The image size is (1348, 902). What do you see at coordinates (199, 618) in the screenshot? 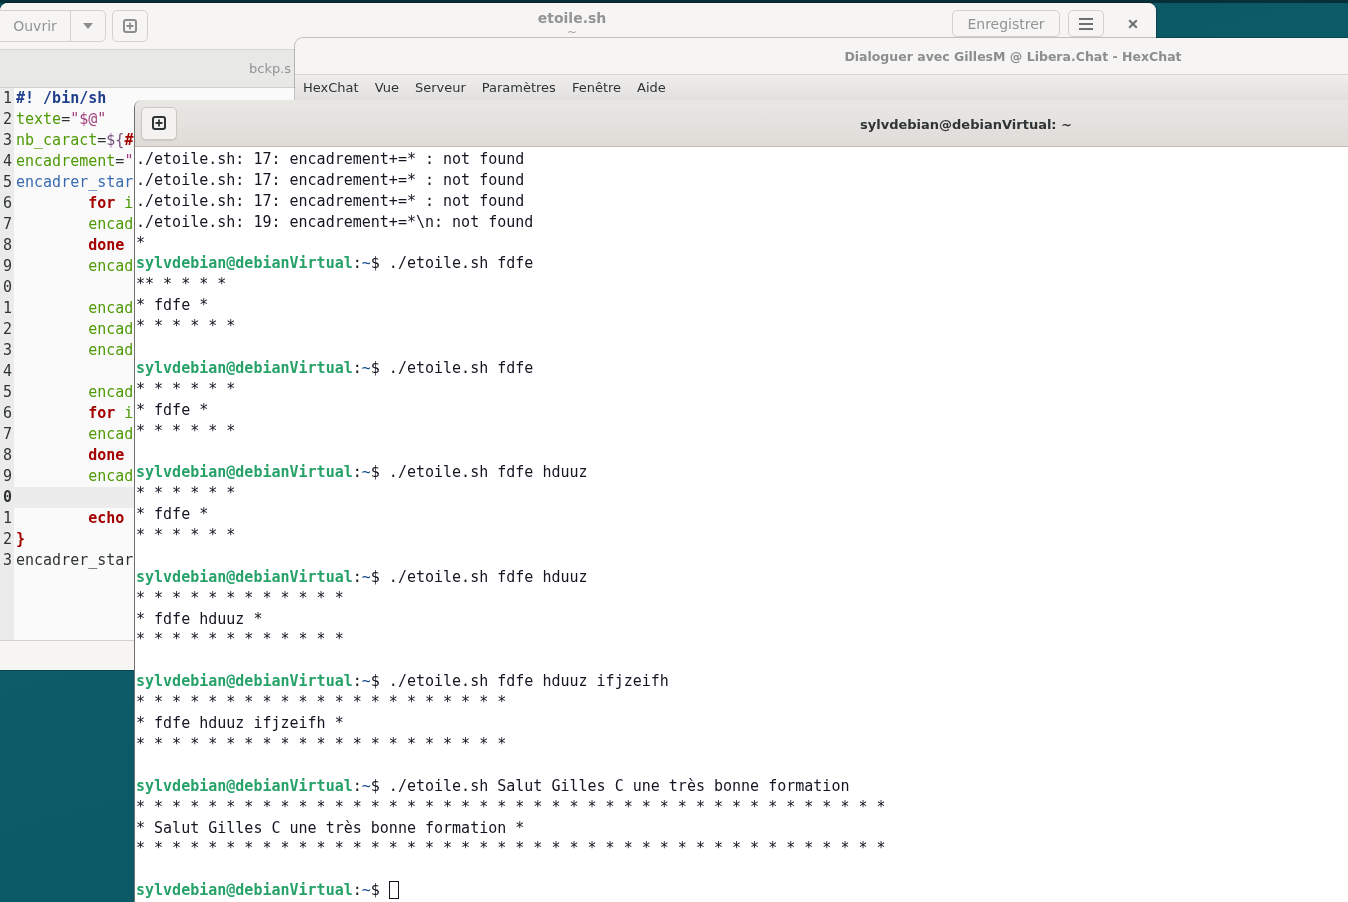
I see `terminal-line: * fdfe hduuz *` at bounding box center [199, 618].